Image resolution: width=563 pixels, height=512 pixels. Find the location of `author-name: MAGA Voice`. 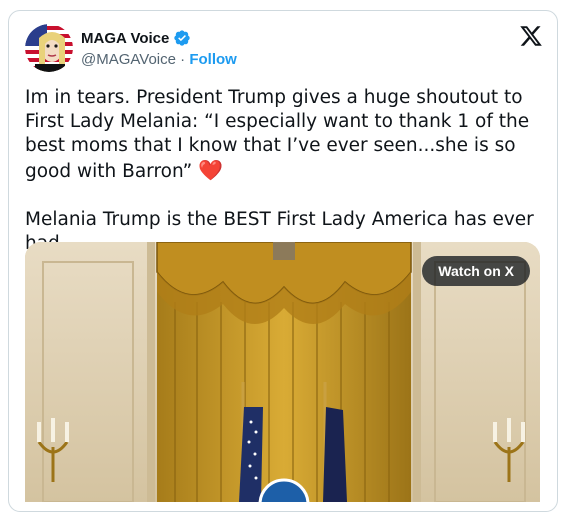

author-name: MAGA Voice is located at coordinates (125, 38).